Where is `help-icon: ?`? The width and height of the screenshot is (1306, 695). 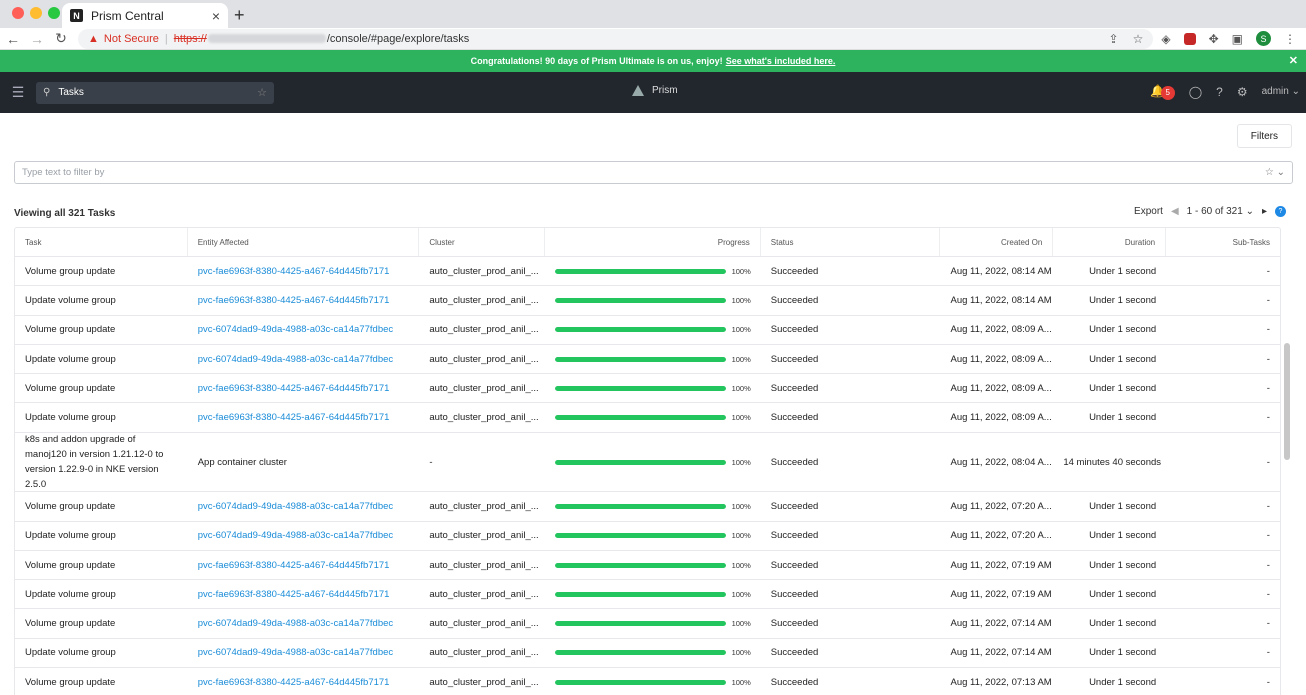
help-icon: ? is located at coordinates (1219, 92).